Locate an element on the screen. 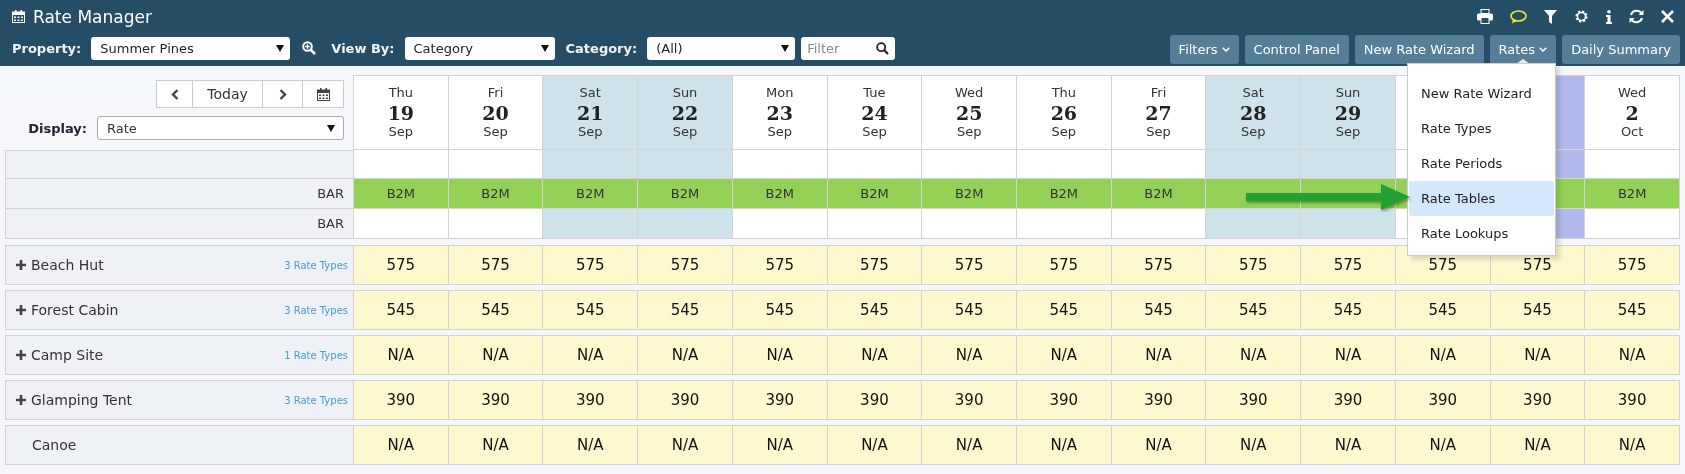 The height and width of the screenshot is (474, 1685). menu-item: Rate Types is located at coordinates (1481, 128).